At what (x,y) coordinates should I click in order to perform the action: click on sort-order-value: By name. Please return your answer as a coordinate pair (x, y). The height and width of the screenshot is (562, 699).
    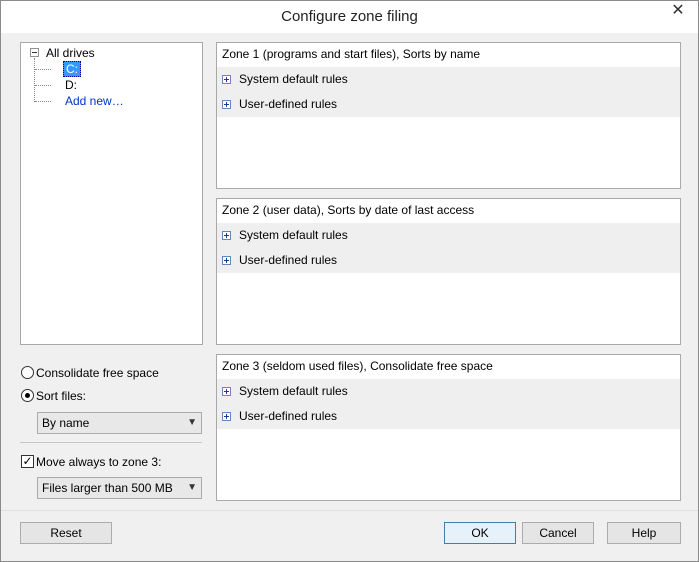
    Looking at the image, I should click on (66, 423).